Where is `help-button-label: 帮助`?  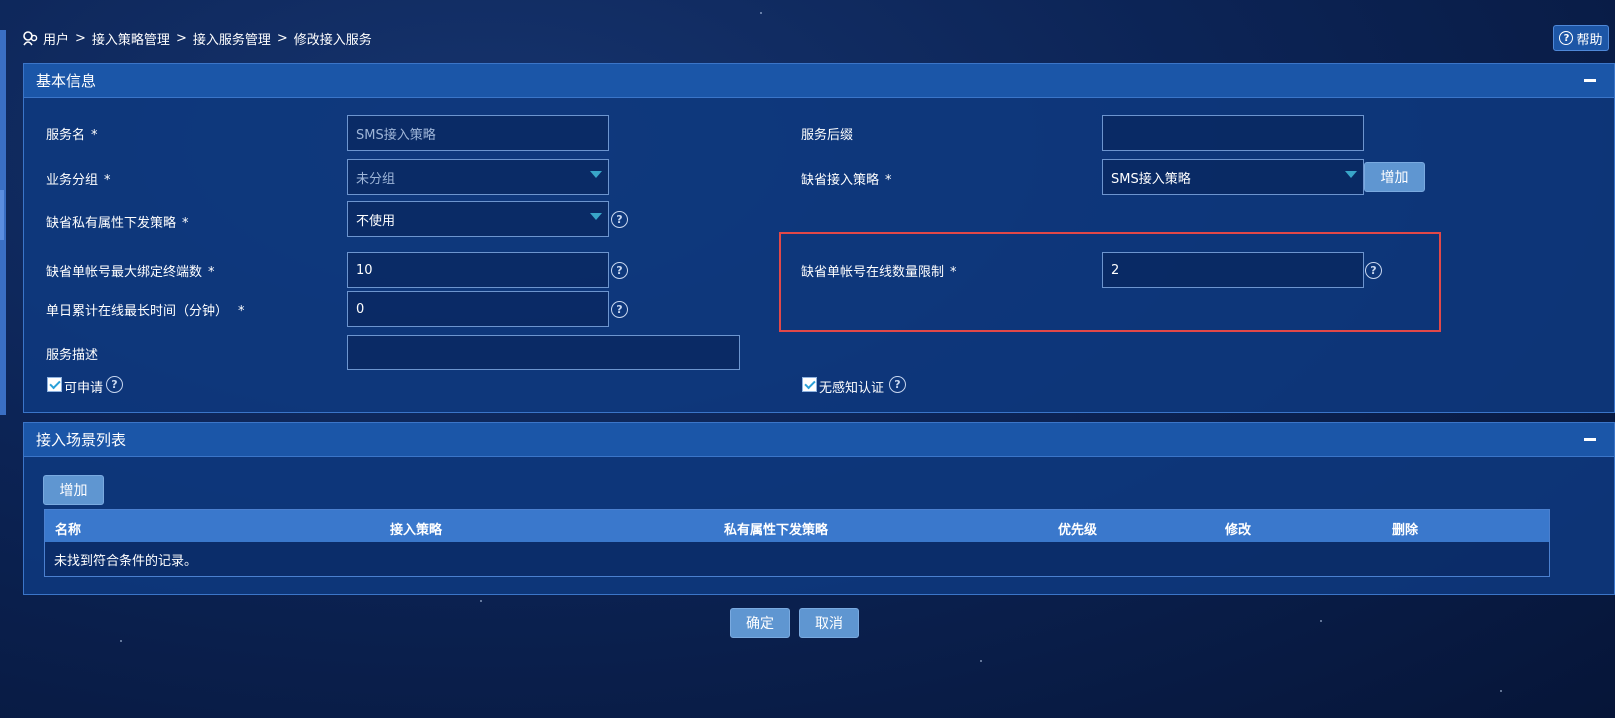
help-button-label: 帮助 is located at coordinates (1589, 40).